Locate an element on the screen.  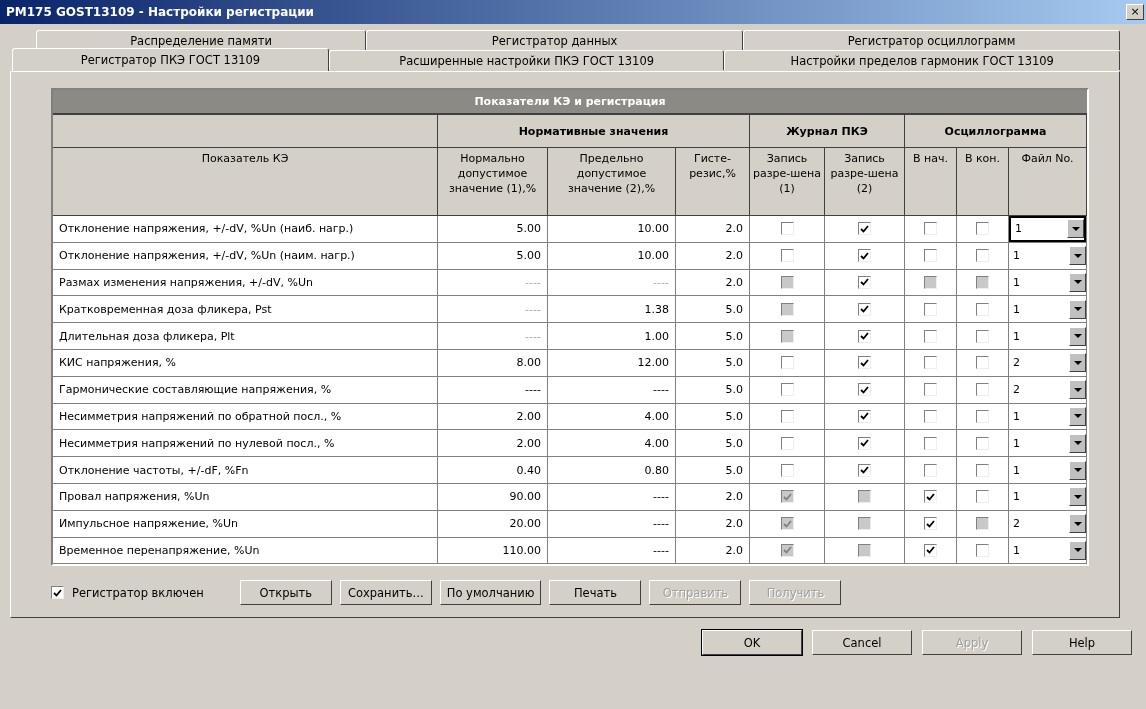
action-button: Открыть is located at coordinates (285, 593).